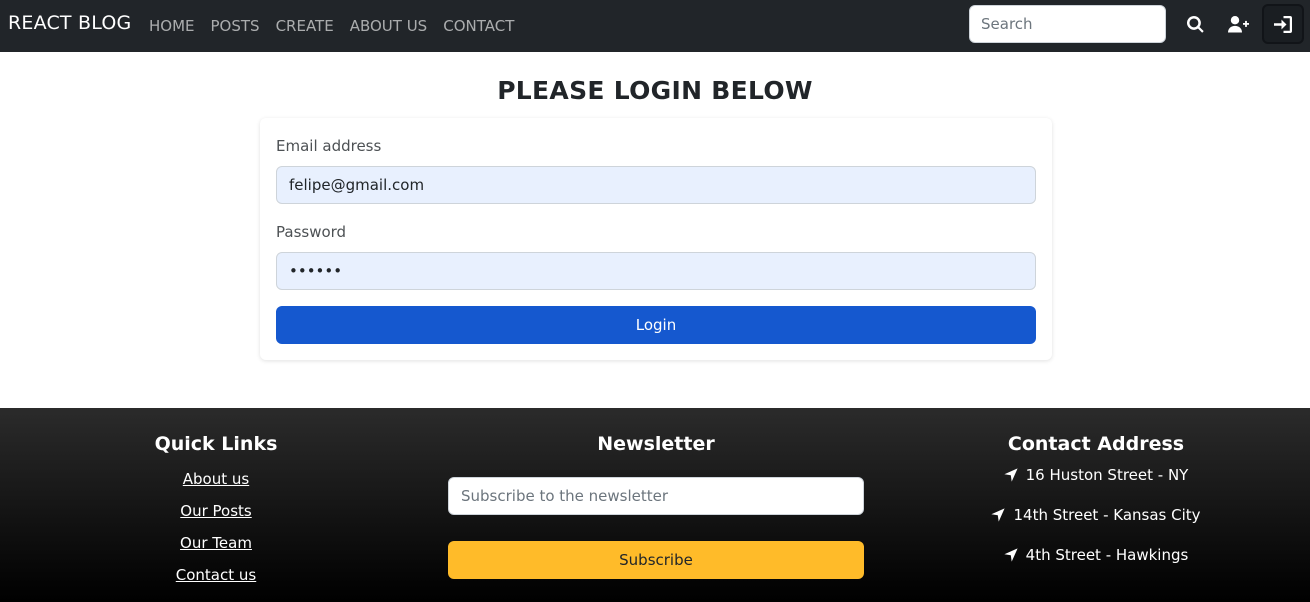 This screenshot has width=1310, height=602. Describe the element at coordinates (656, 271) in the screenshot. I see `password-field` at that location.